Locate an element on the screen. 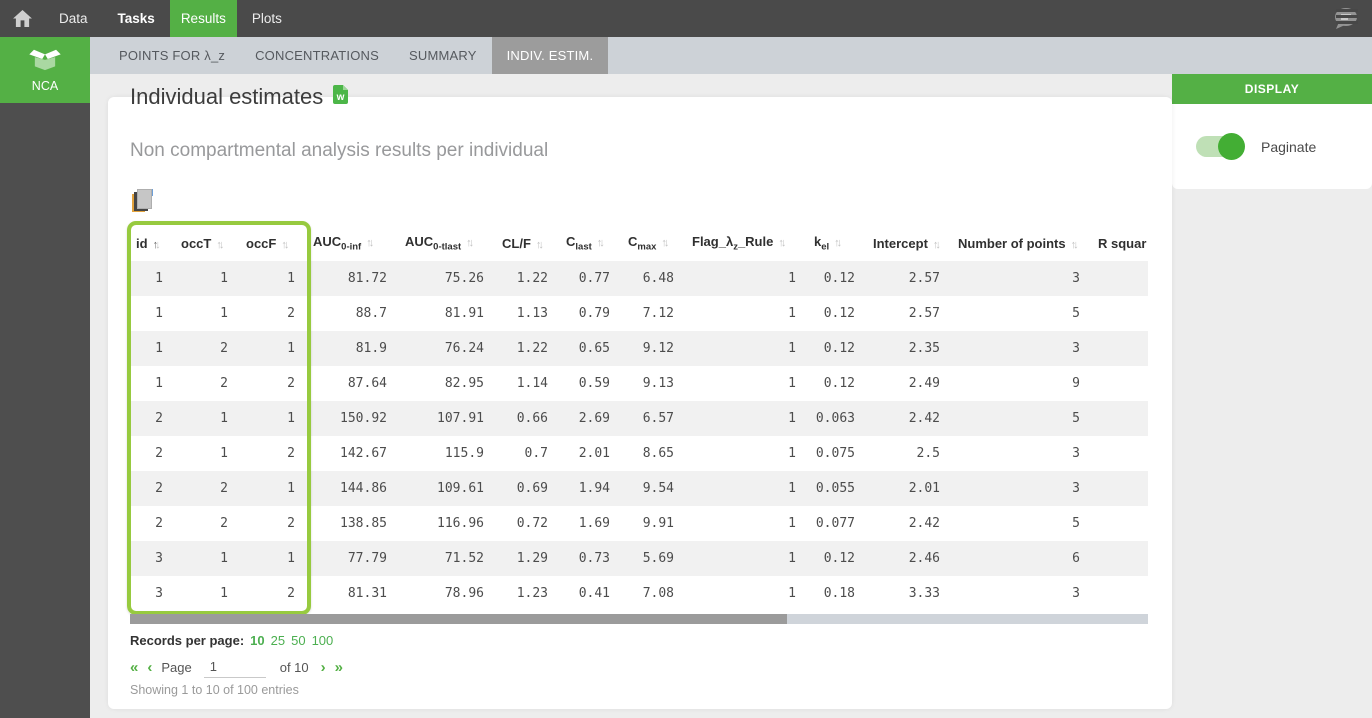 The height and width of the screenshot is (718, 1372). open-box-icon is located at coordinates (45, 61).